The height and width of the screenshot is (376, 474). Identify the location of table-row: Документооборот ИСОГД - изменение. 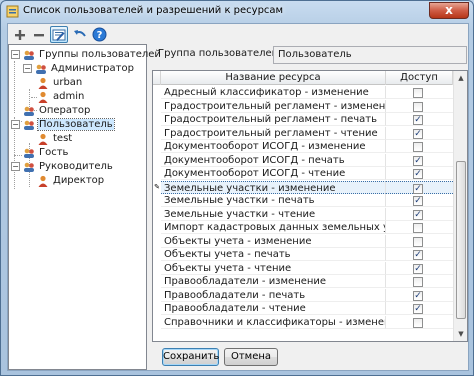
(303, 147).